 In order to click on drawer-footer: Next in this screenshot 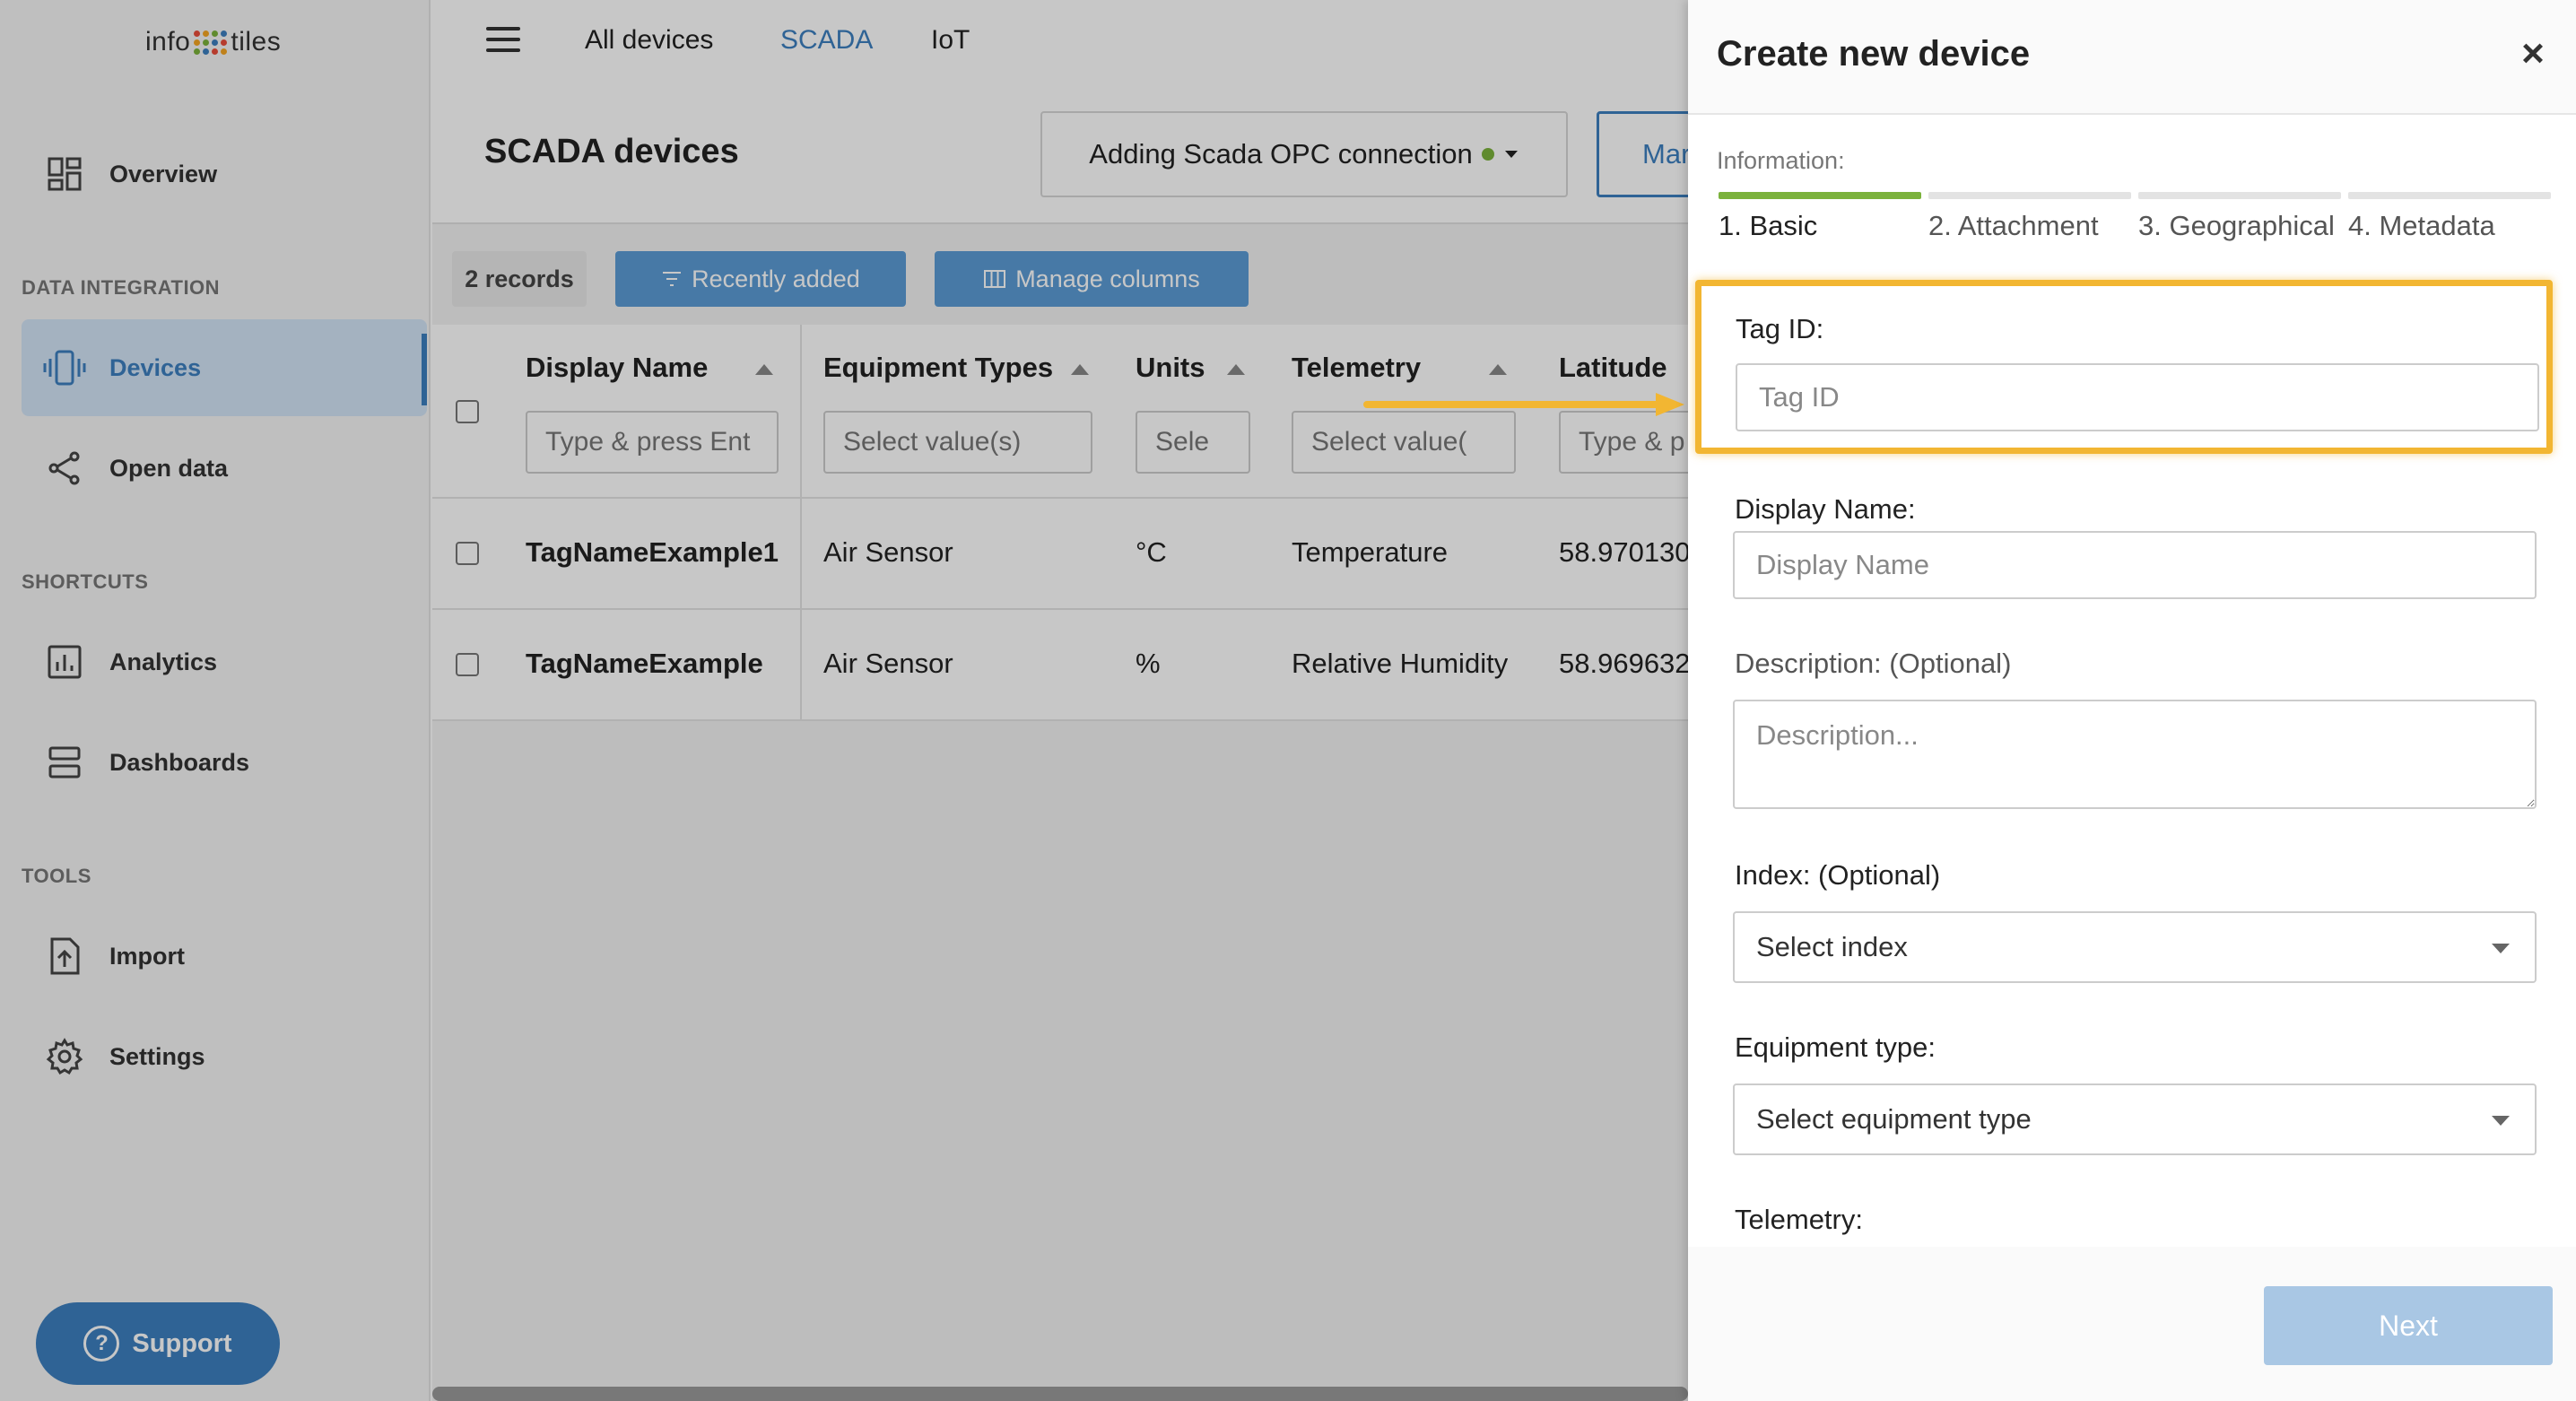, I will do `click(2132, 1324)`.